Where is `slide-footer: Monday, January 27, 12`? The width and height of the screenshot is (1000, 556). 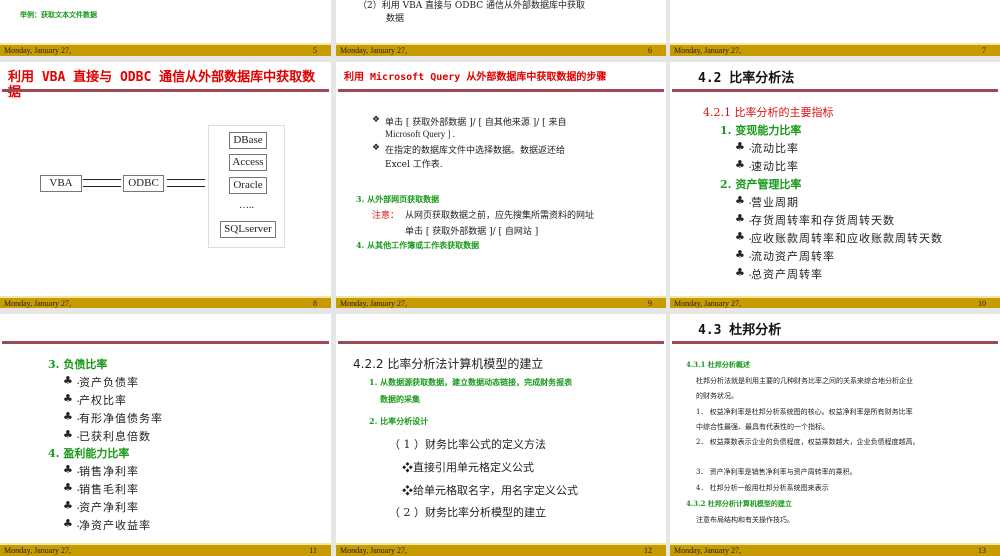 slide-footer: Monday, January 27, 12 is located at coordinates (501, 549).